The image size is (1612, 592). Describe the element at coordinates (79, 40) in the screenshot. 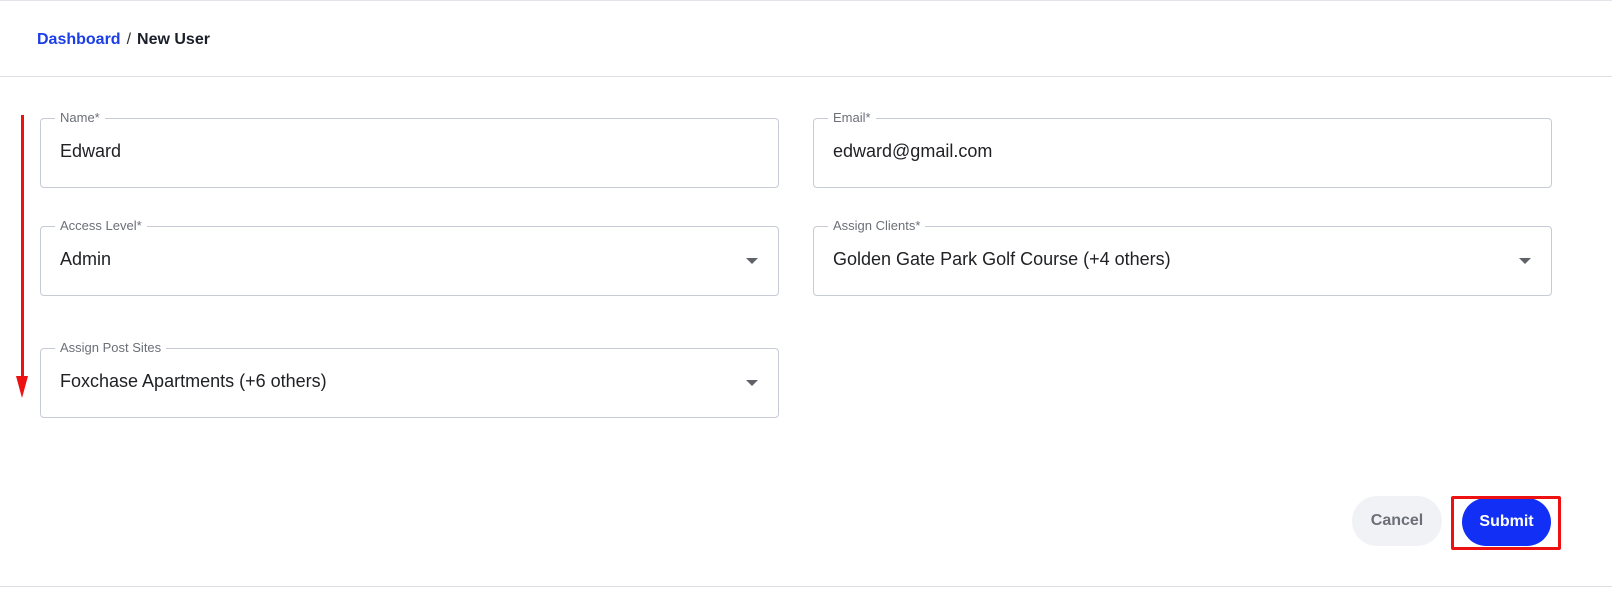

I see `breadcrumb-dashboard-link: Dashboard` at that location.